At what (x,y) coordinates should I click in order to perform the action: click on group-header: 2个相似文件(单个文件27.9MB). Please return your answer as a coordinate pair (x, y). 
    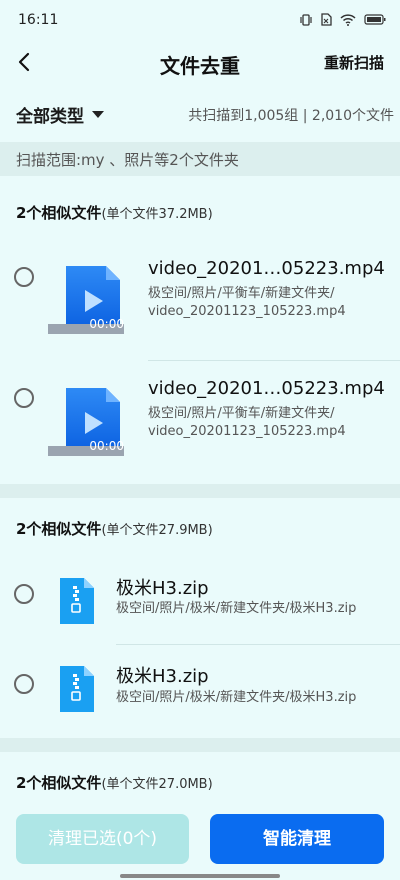
    Looking at the image, I should click on (114, 528).